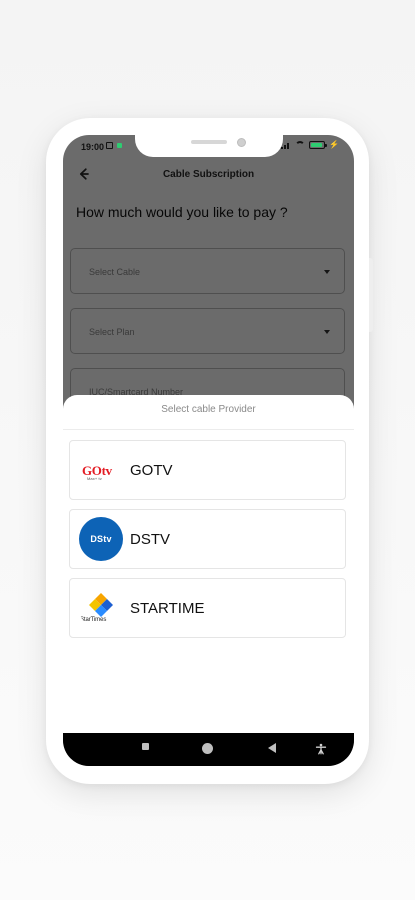  What do you see at coordinates (182, 212) in the screenshot?
I see `payment-question: How much would you like to pay ?` at bounding box center [182, 212].